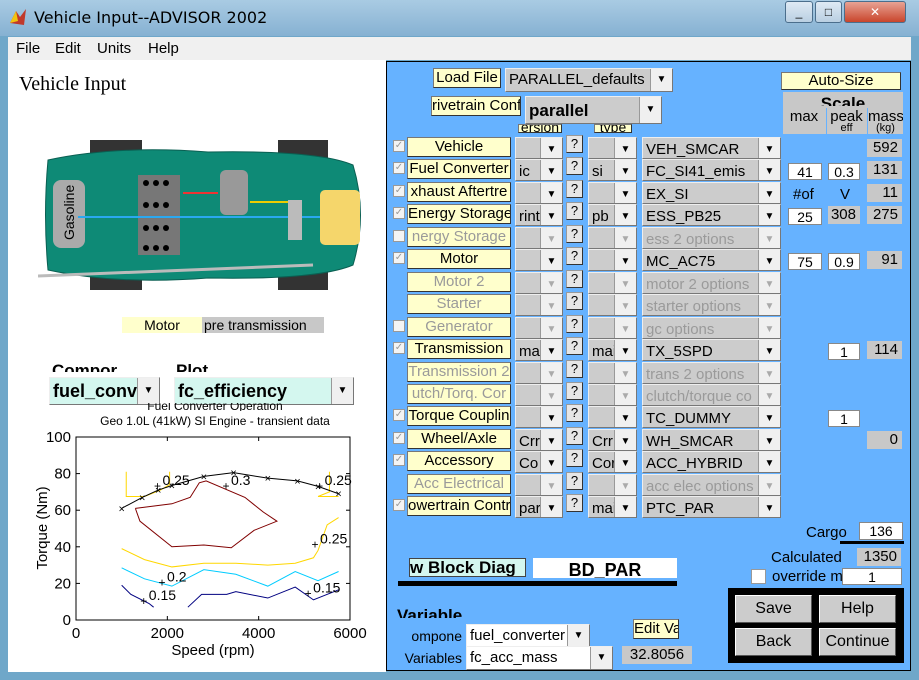 The image size is (919, 680). I want to click on component-file-select: motor 2 options ▼, so click(711, 282).